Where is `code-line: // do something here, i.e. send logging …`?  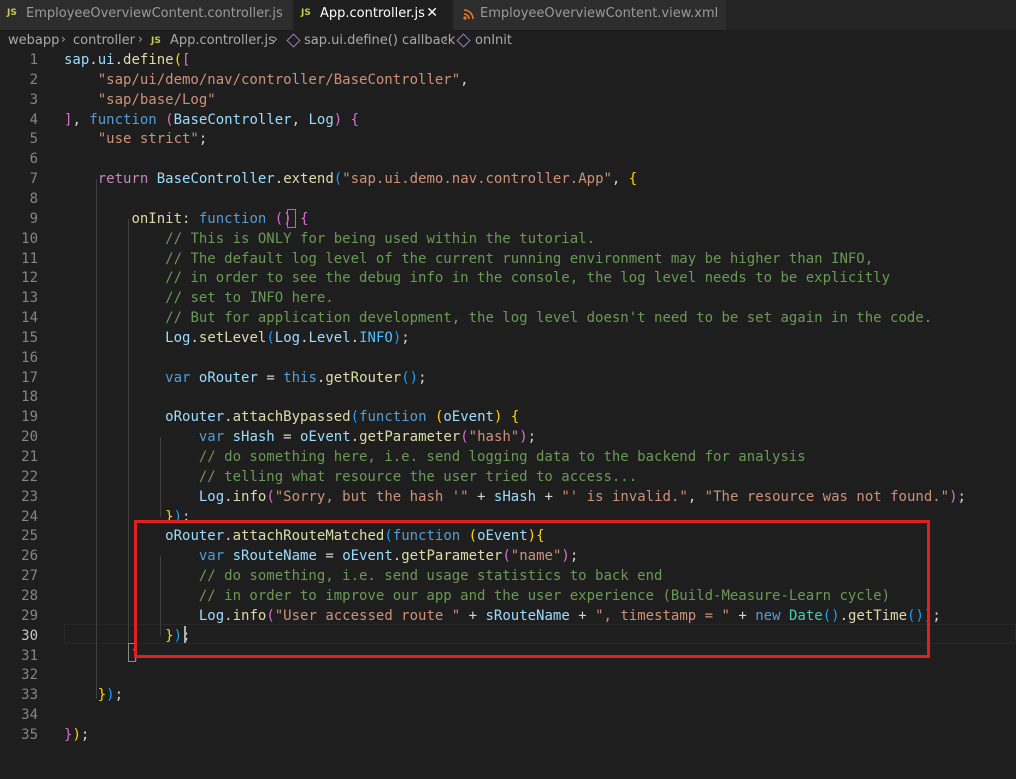
code-line: // do something here, i.e. send logging … is located at coordinates (435, 457).